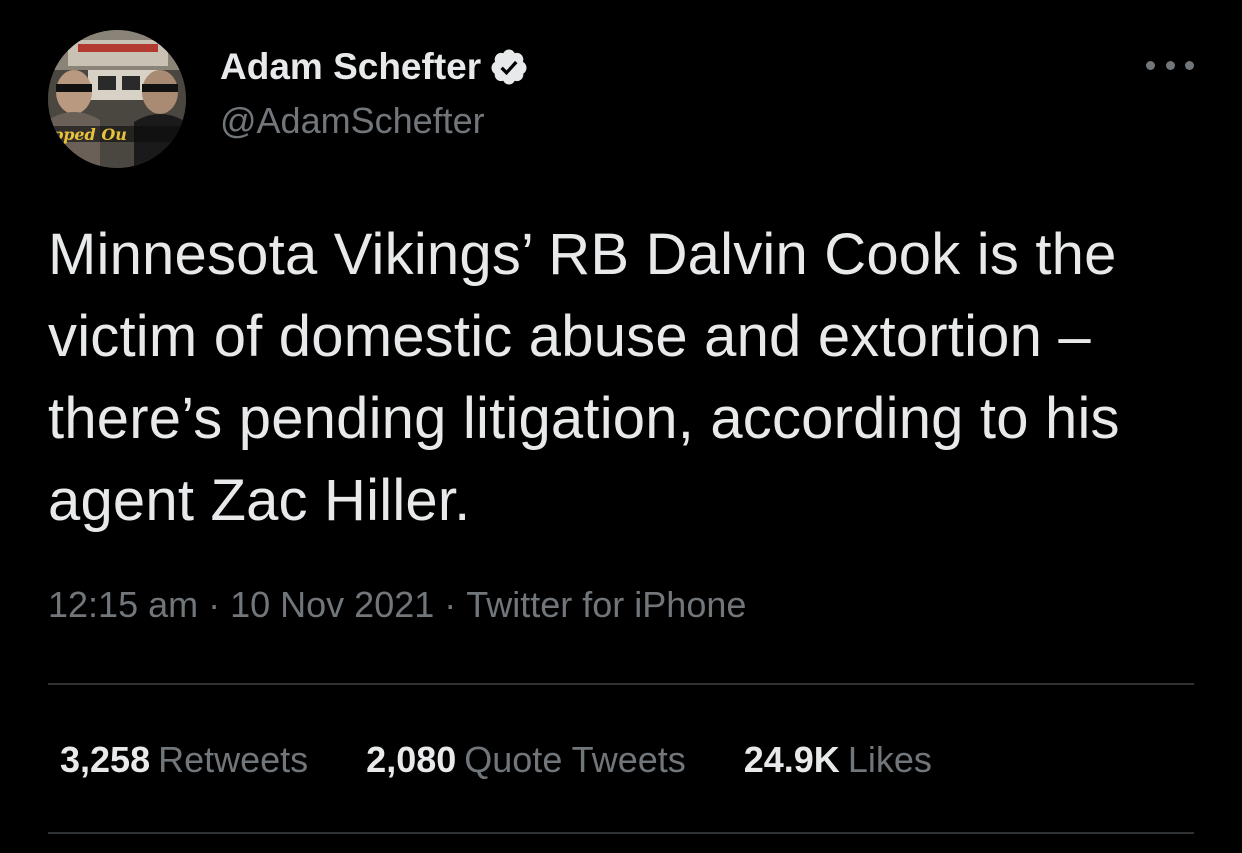 Image resolution: width=1242 pixels, height=853 pixels. Describe the element at coordinates (606, 604) in the screenshot. I see `tweet-source: Twitter for iPhone` at that location.